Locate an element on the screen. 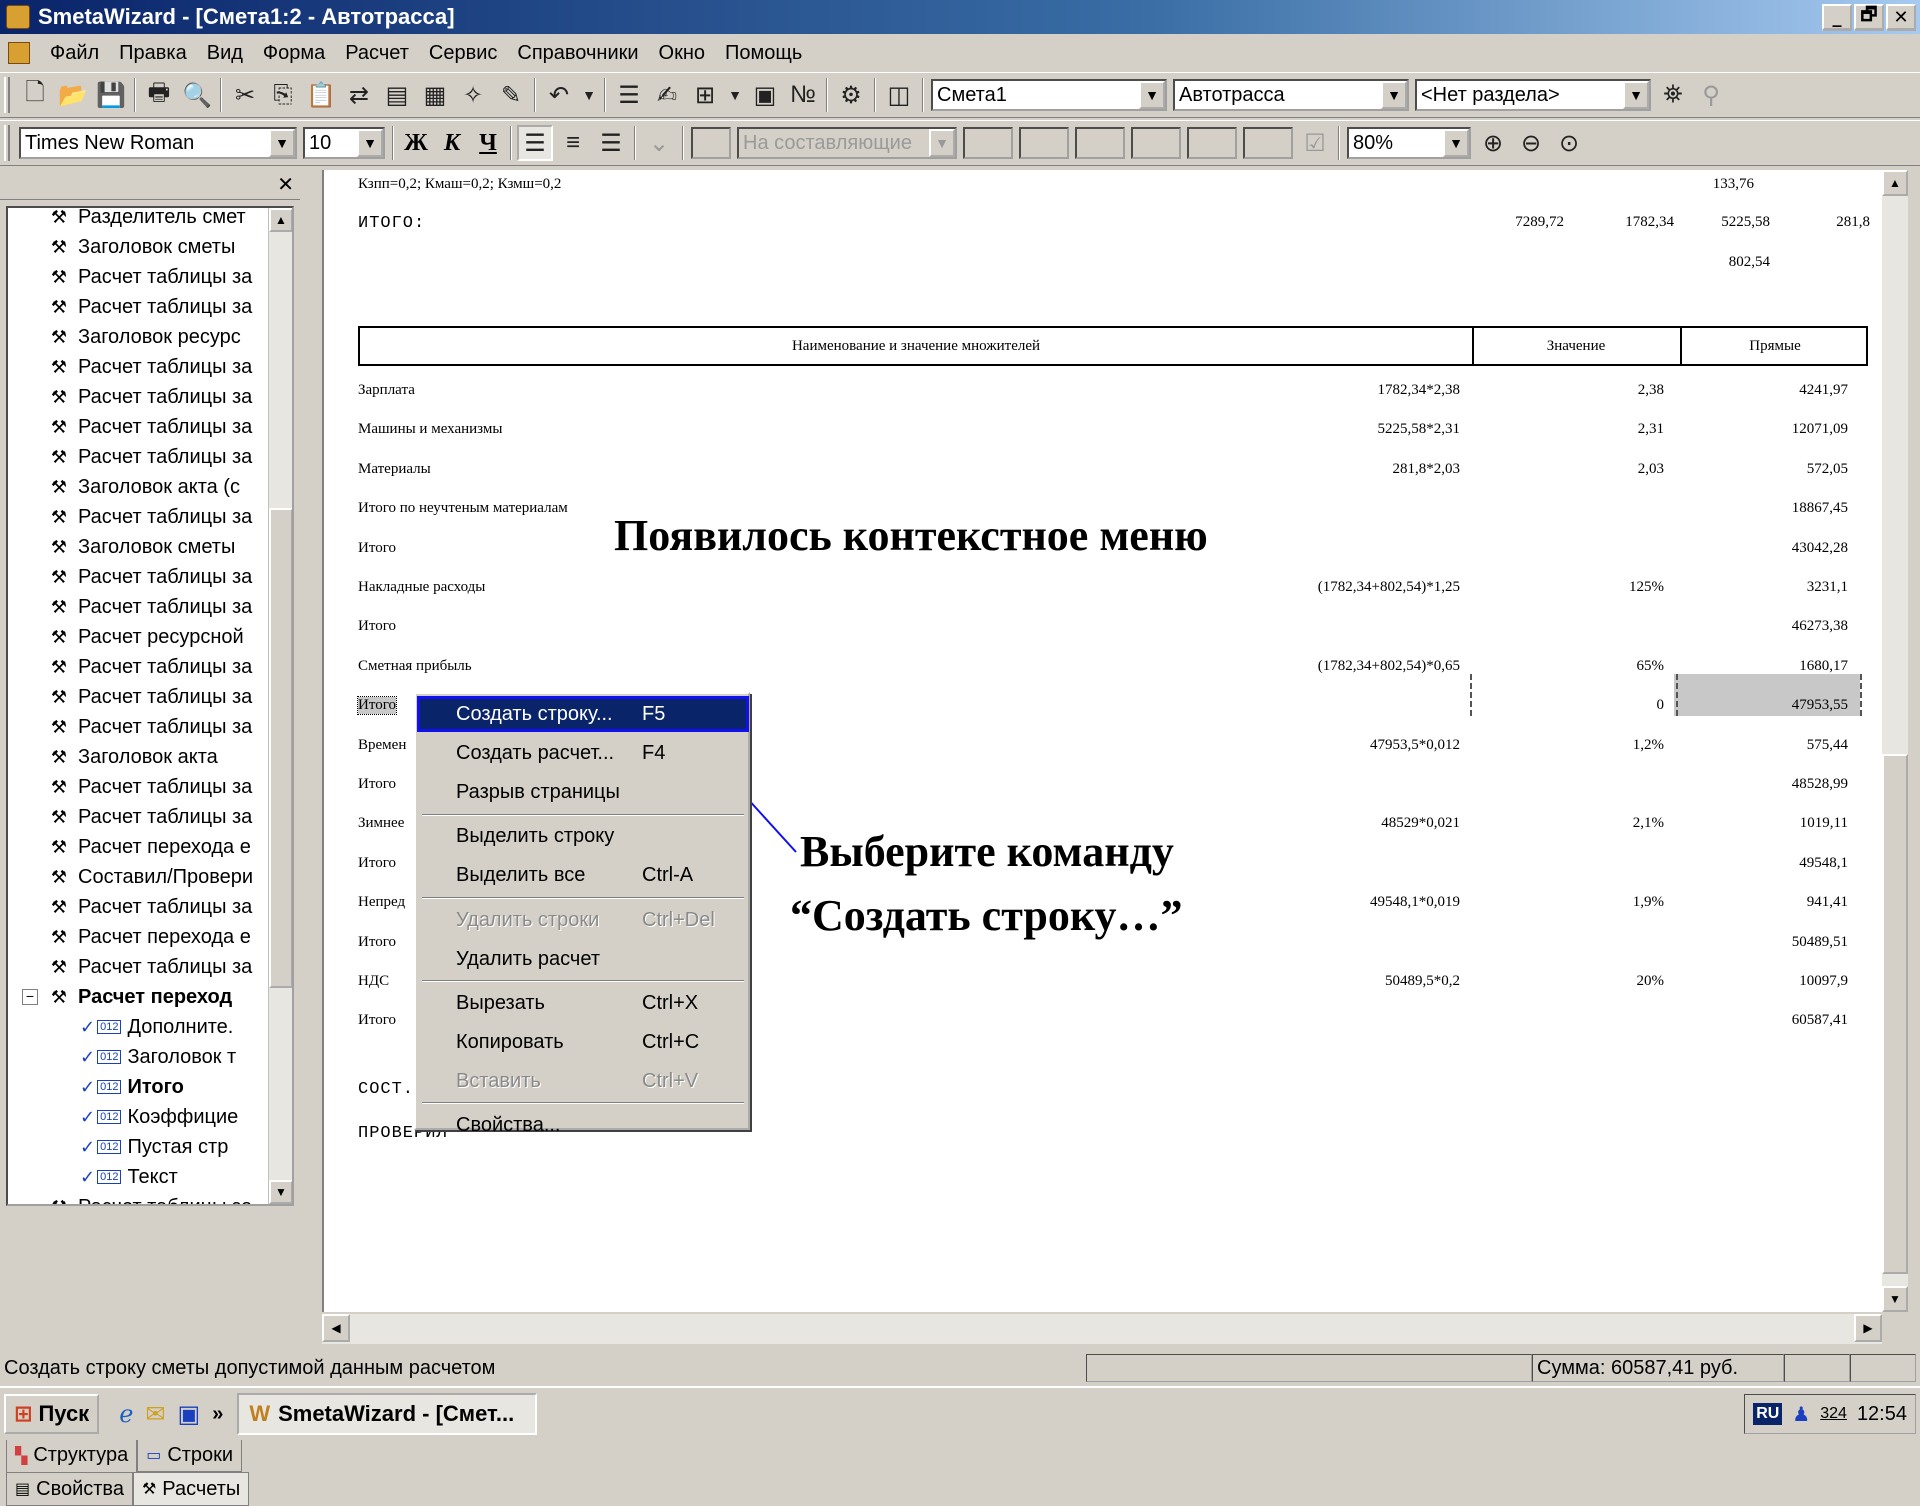 The width and height of the screenshot is (1920, 1506). brush-icon: ✎ is located at coordinates (511, 95).